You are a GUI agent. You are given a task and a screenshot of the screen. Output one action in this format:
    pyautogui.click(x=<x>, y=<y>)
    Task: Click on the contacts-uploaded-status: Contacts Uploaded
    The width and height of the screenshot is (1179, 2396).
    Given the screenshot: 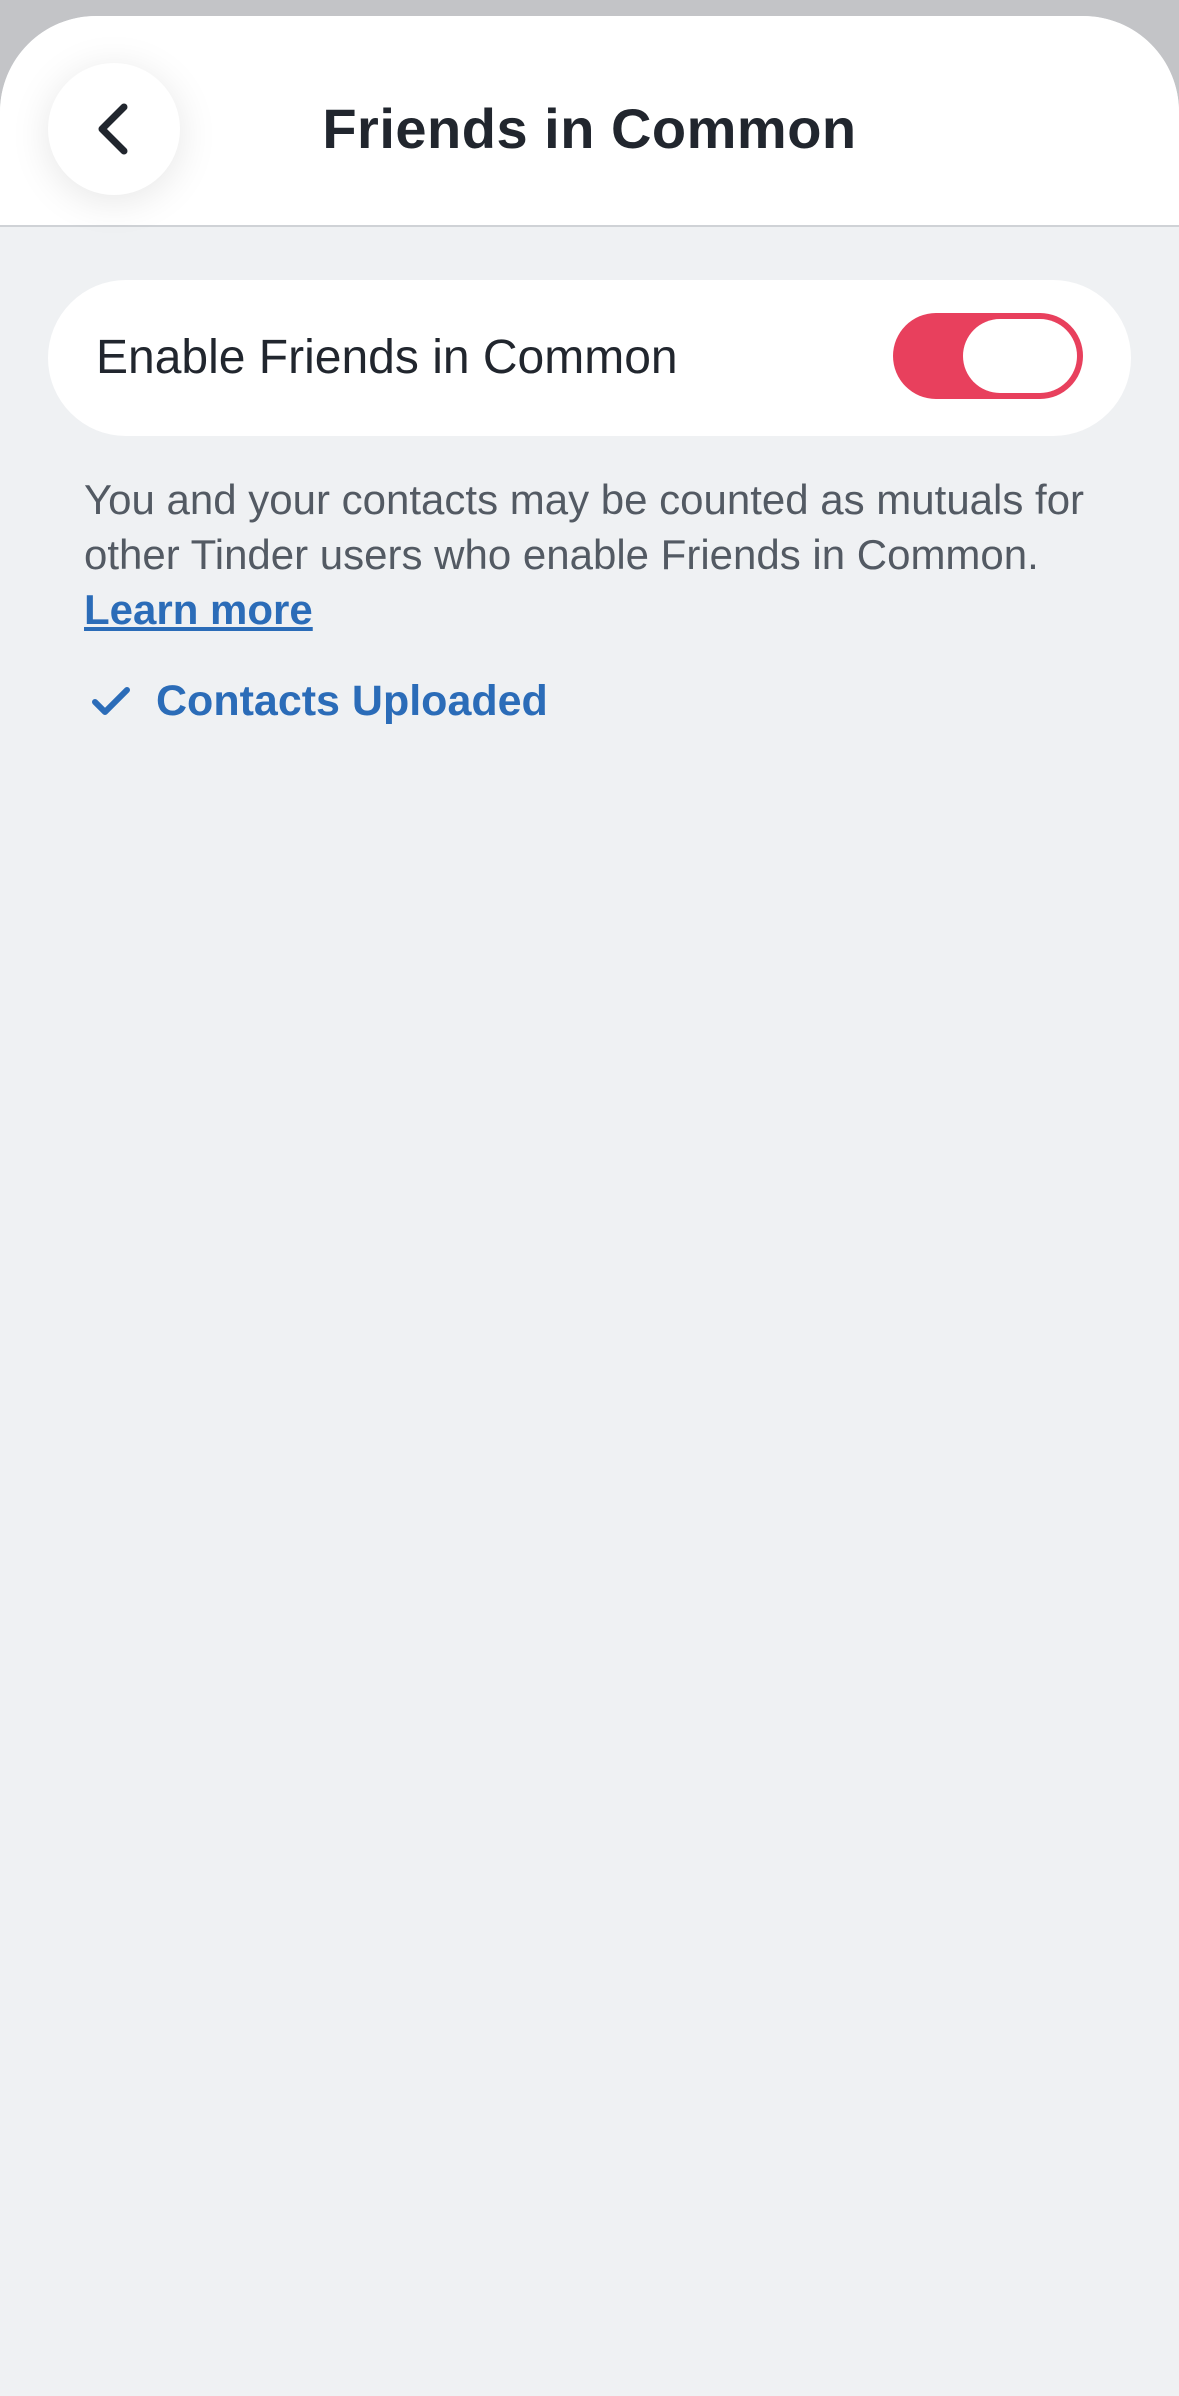 What is the action you would take?
    pyautogui.click(x=319, y=701)
    